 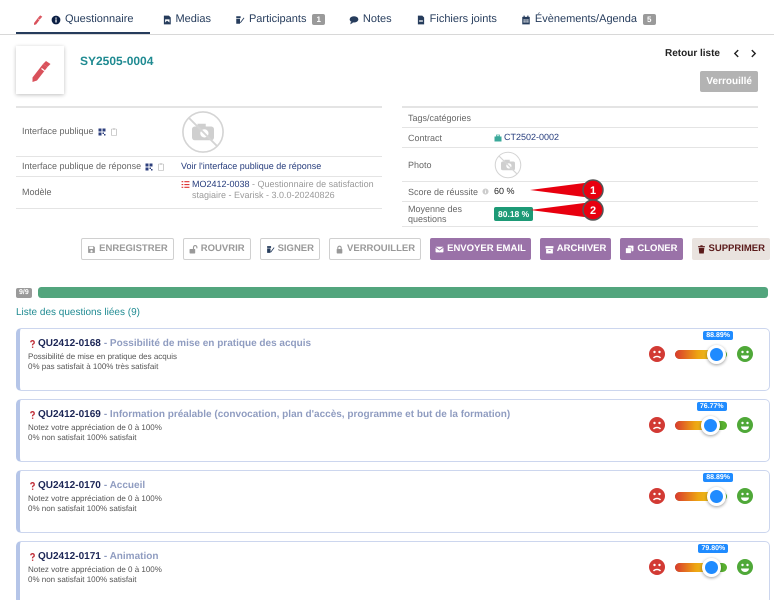 I want to click on public-response-link: Voir l'interface publique de réponse, so click(x=251, y=167).